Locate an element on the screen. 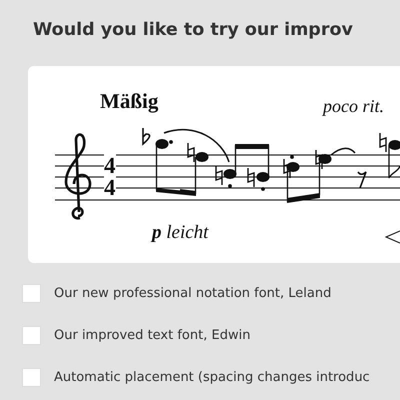 Image resolution: width=400 pixels, height=400 pixels. option-label: Our improved text font, Edwin is located at coordinates (152, 335).